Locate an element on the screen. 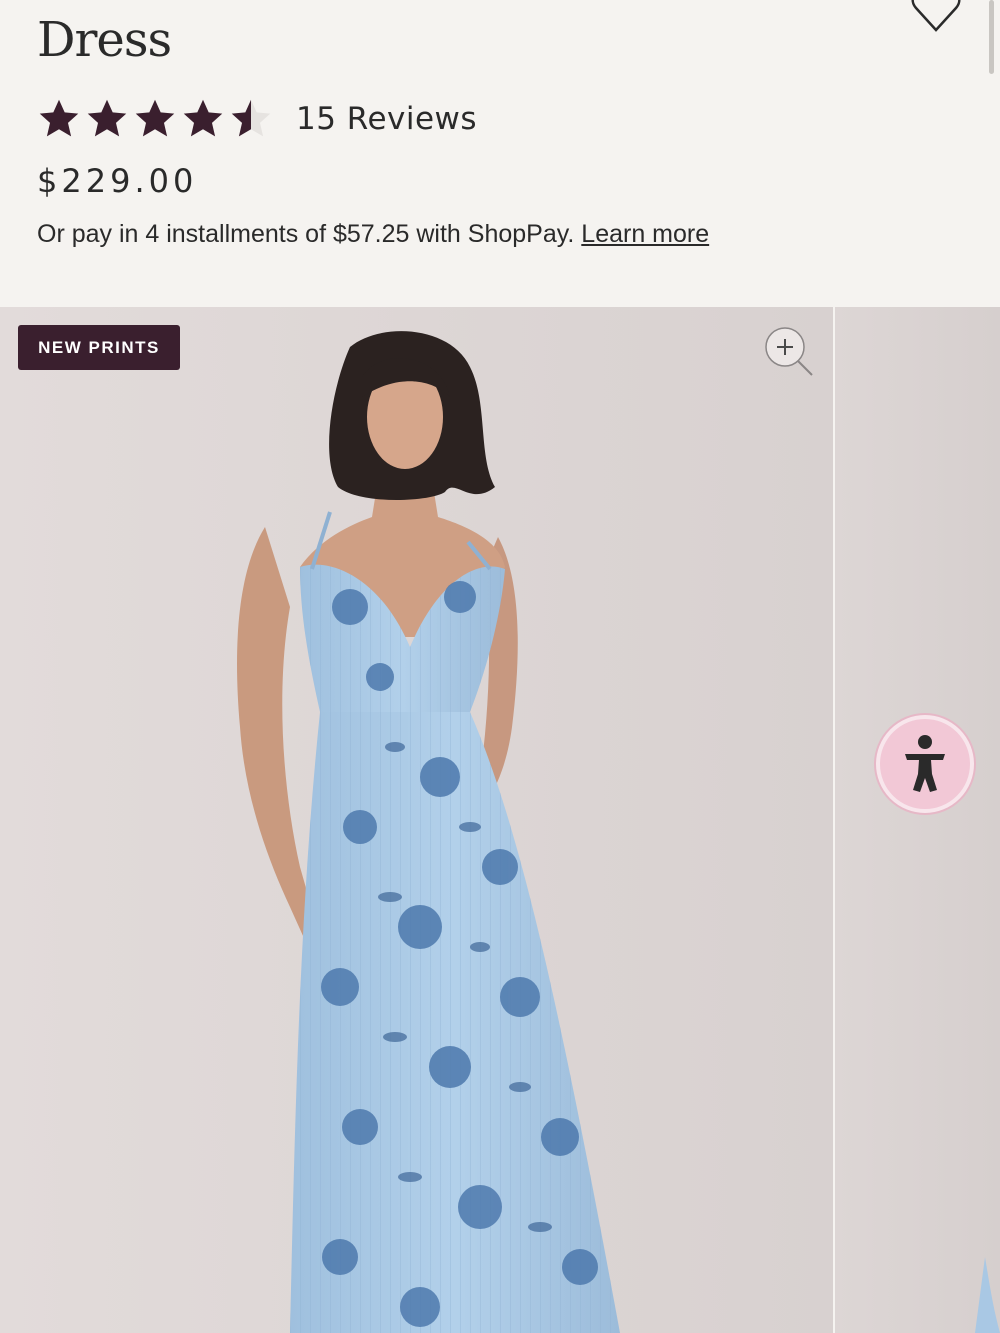 Image resolution: width=1000 pixels, height=1333 pixels. rating-row: 15 Reviews is located at coordinates (256, 119).